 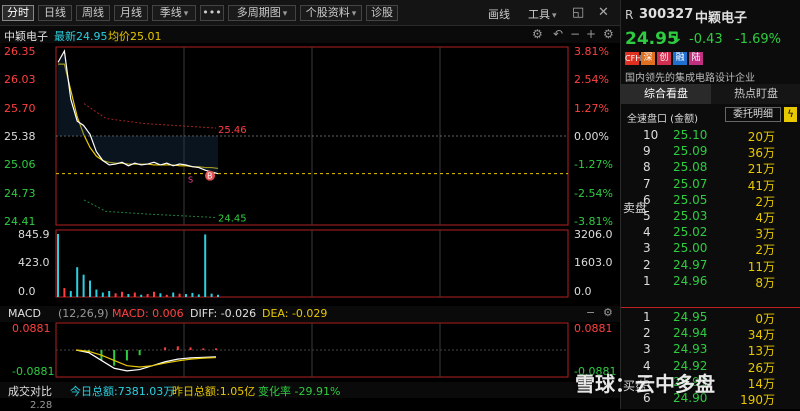 What do you see at coordinates (295, 313) in the screenshot?
I see `macd-dea-value: DEA: -0.029` at bounding box center [295, 313].